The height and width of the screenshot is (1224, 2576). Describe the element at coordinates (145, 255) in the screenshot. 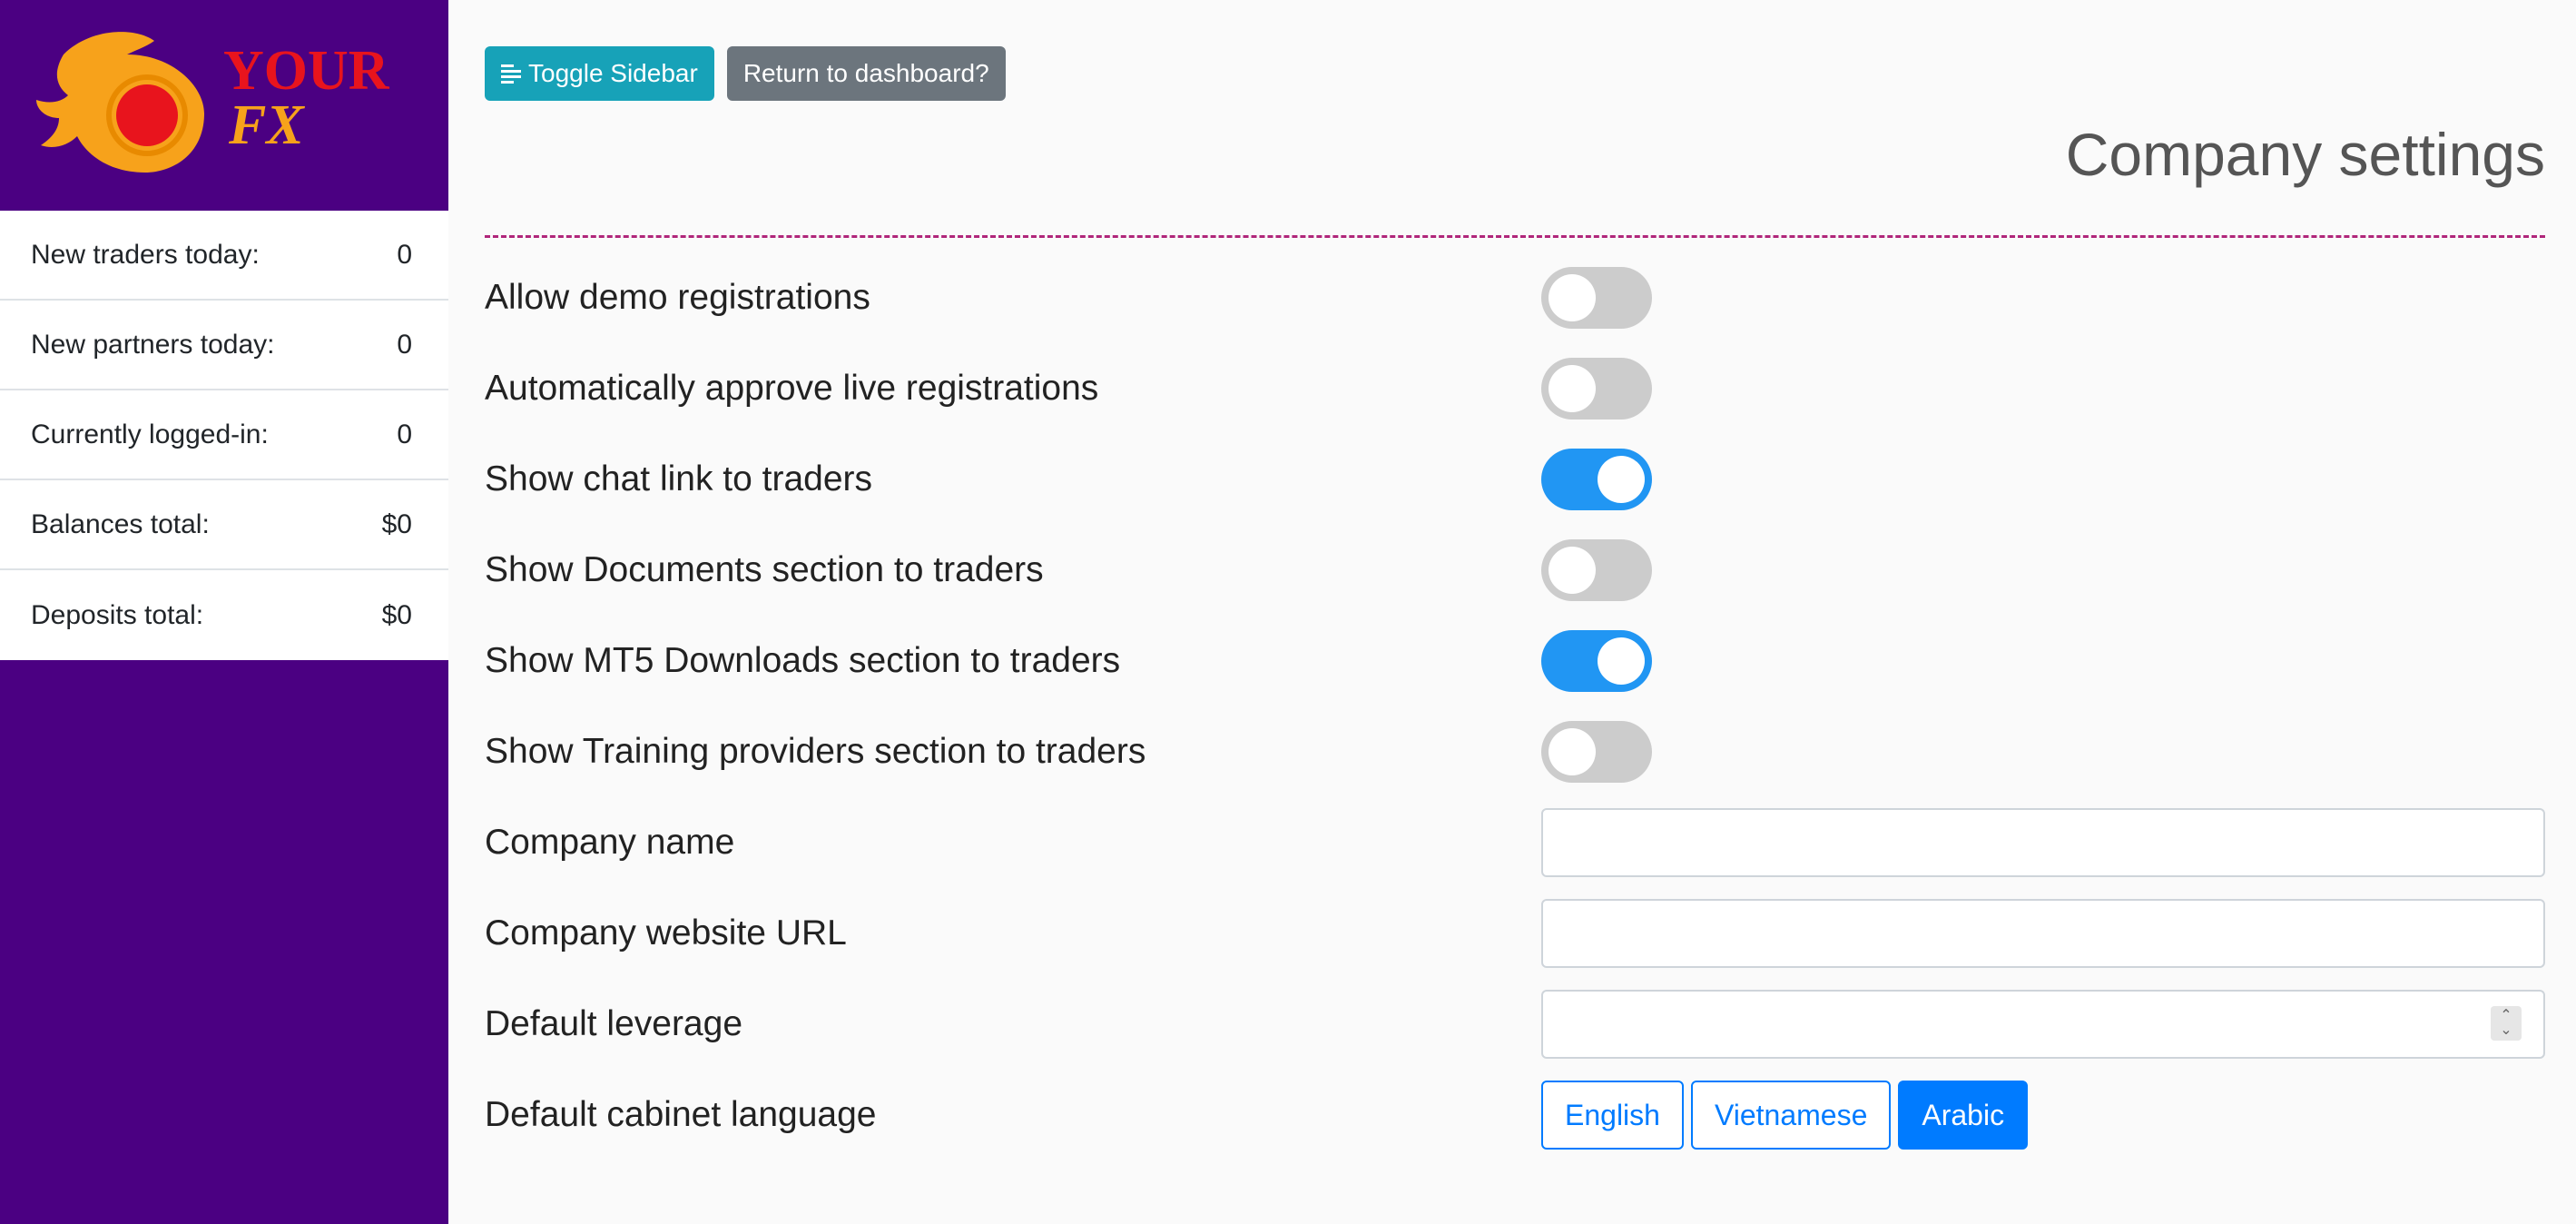

I see `stat-label: New traders today:` at that location.